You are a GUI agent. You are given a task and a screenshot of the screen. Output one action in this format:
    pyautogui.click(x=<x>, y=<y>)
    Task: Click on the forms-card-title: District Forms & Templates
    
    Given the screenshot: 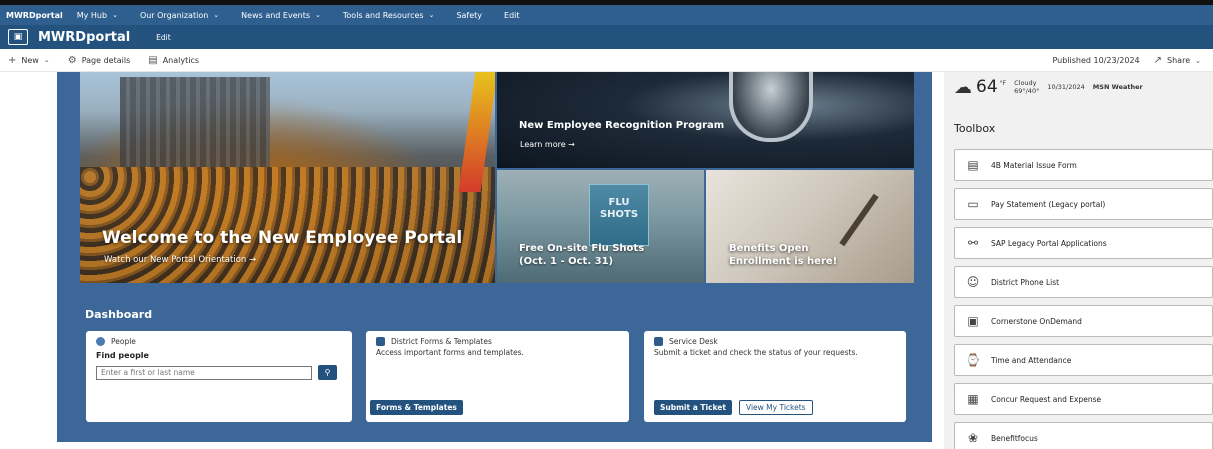 What is the action you would take?
    pyautogui.click(x=441, y=341)
    